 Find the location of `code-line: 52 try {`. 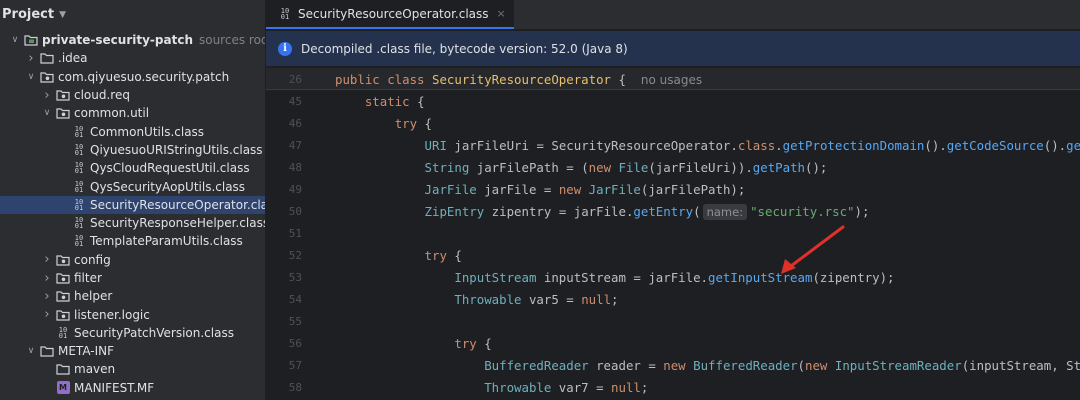

code-line: 52 try { is located at coordinates (673, 255).